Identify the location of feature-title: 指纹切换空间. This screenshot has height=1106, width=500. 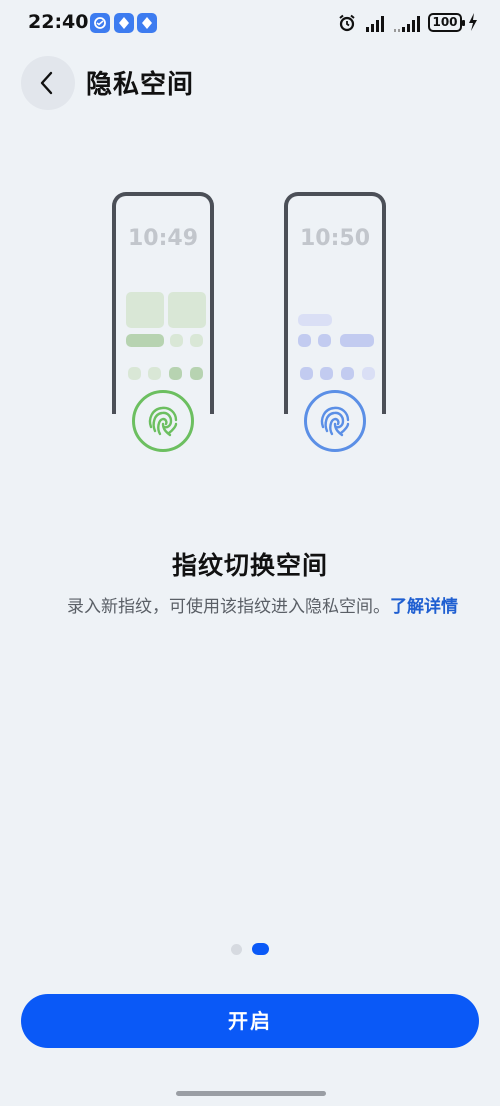
(249, 565).